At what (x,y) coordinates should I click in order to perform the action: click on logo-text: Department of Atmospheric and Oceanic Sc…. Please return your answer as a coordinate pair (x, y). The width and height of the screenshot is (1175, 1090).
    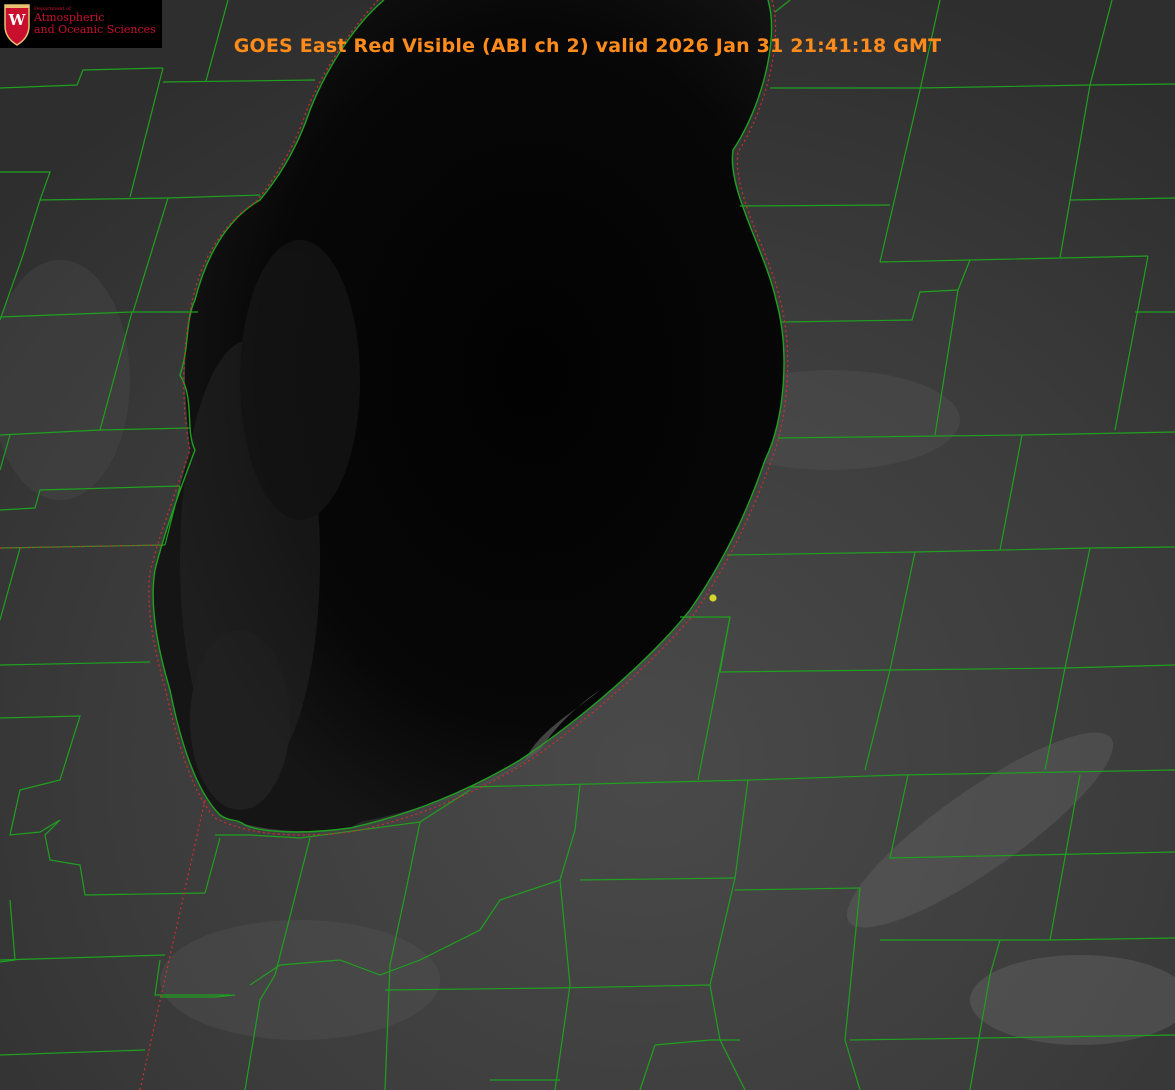
    Looking at the image, I should click on (95, 21).